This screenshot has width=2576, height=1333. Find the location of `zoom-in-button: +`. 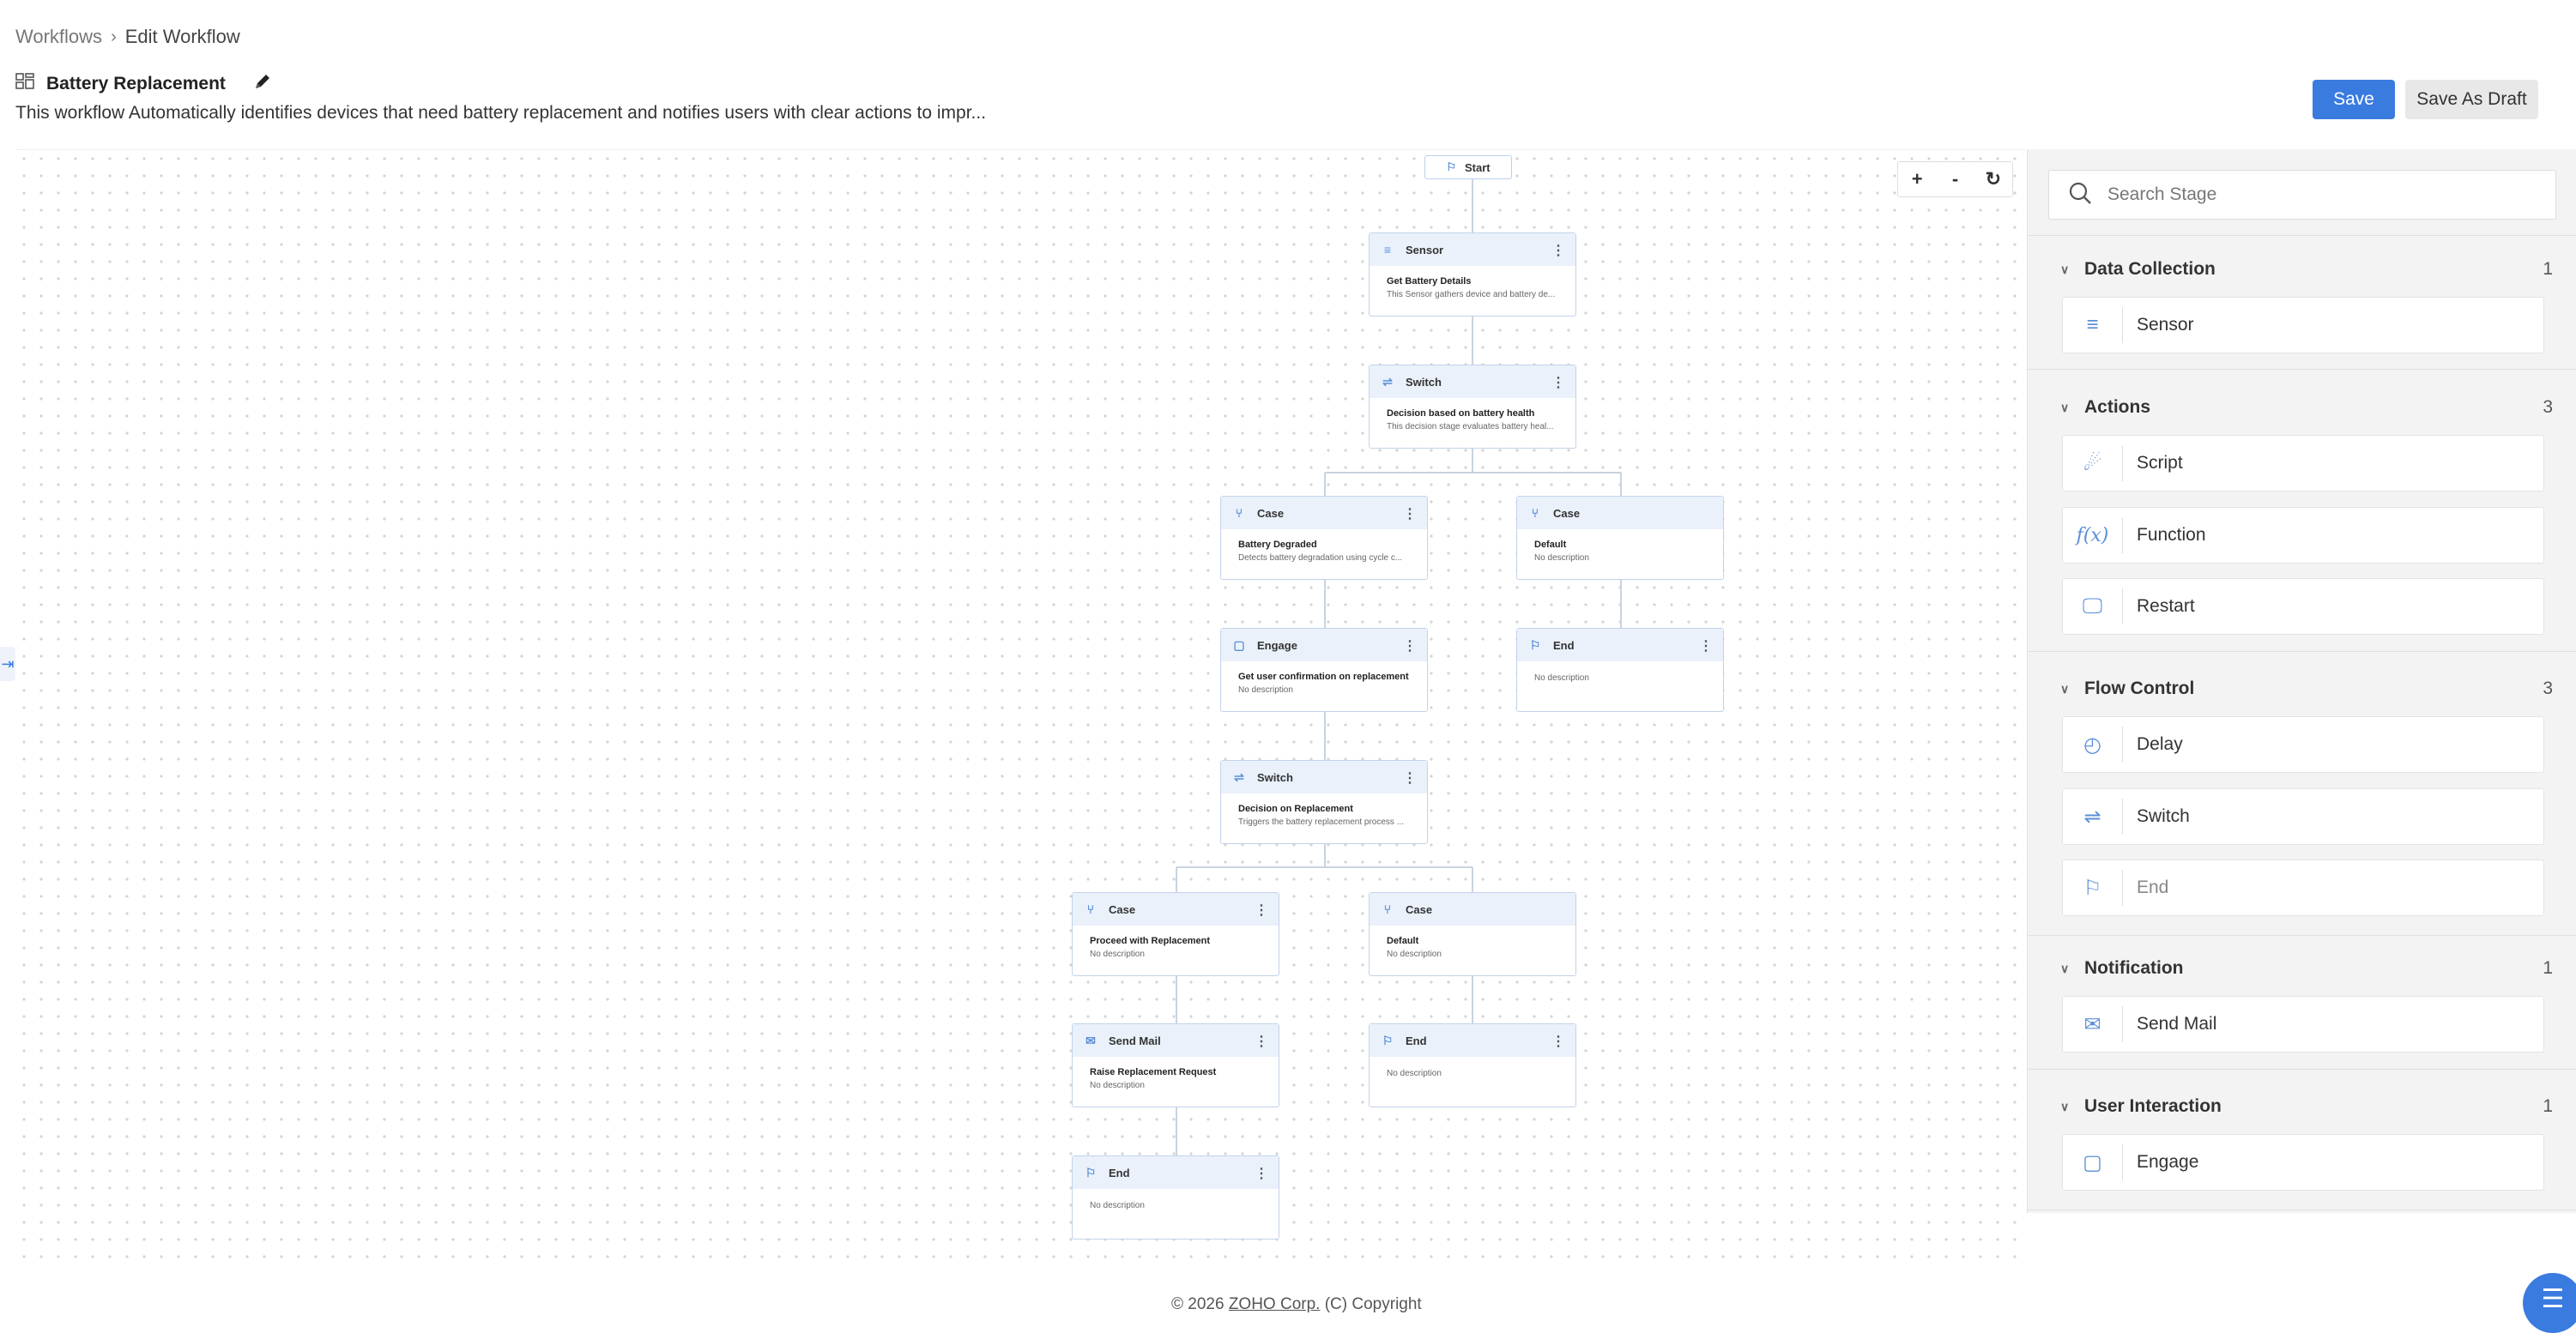

zoom-in-button: + is located at coordinates (1917, 179).